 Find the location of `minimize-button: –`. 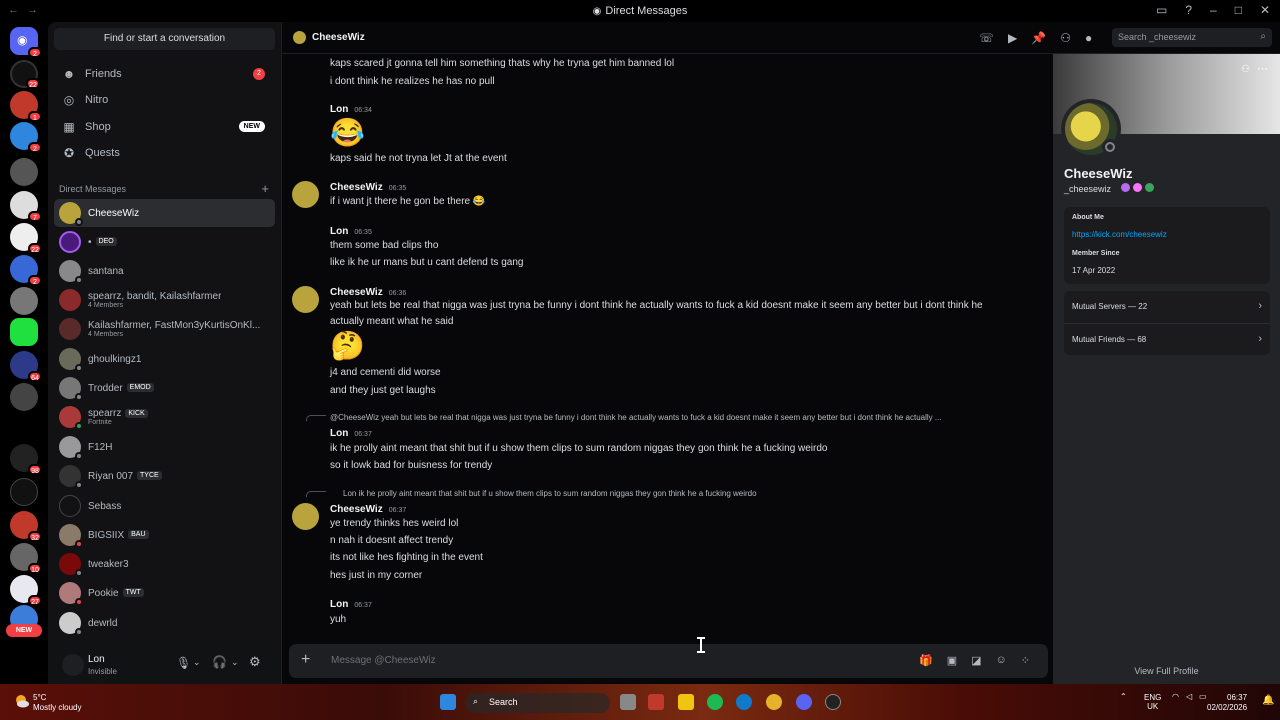

minimize-button: – is located at coordinates (1213, 10).